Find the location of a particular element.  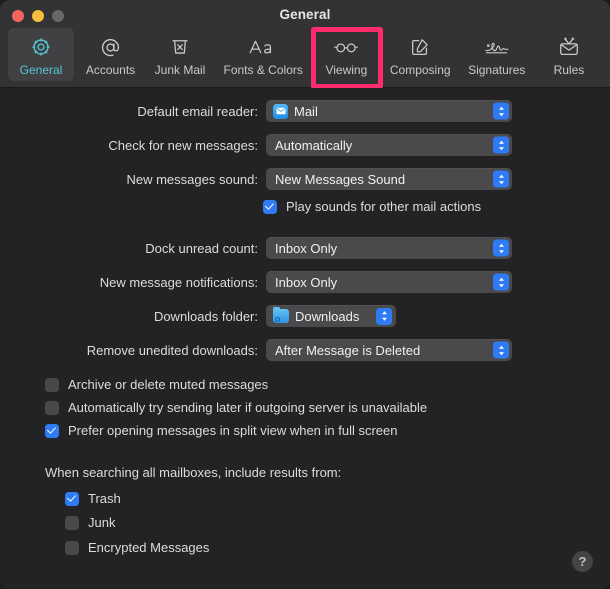

new-messages-sound-label: New messages sound: is located at coordinates (192, 179).